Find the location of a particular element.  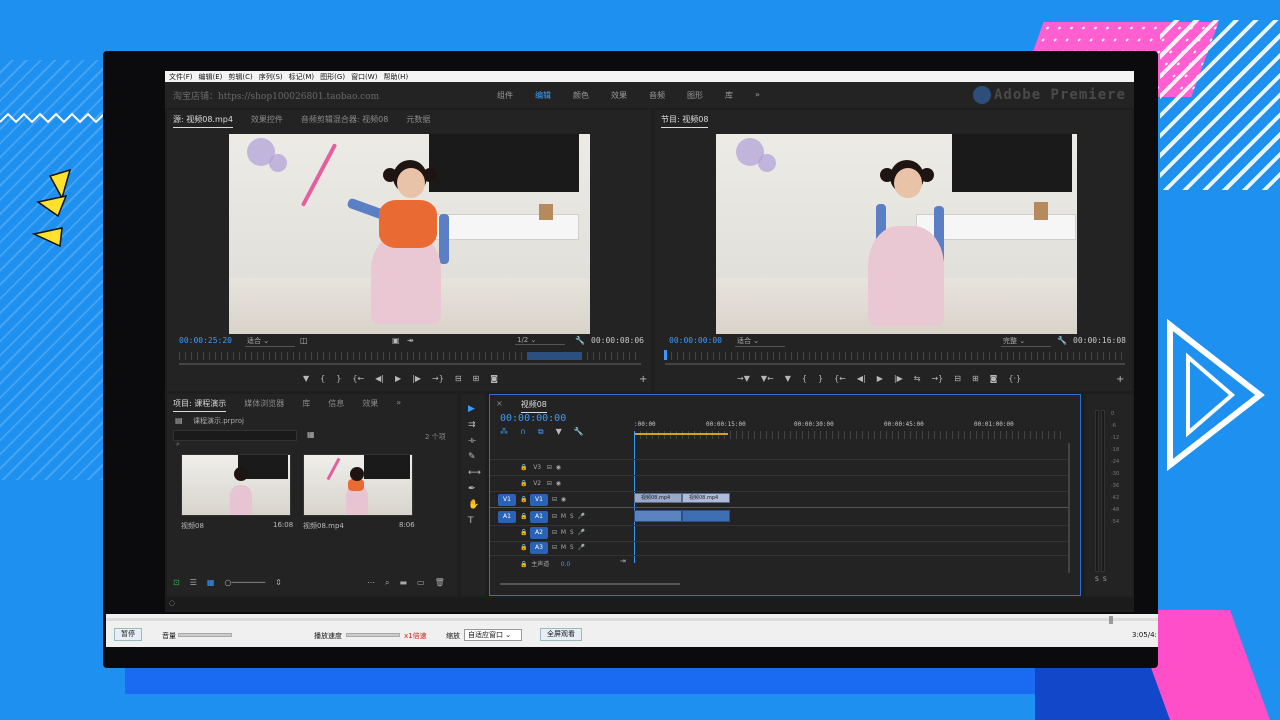

source-quality-dropdown: 1/2 ⌄ is located at coordinates (540, 340).